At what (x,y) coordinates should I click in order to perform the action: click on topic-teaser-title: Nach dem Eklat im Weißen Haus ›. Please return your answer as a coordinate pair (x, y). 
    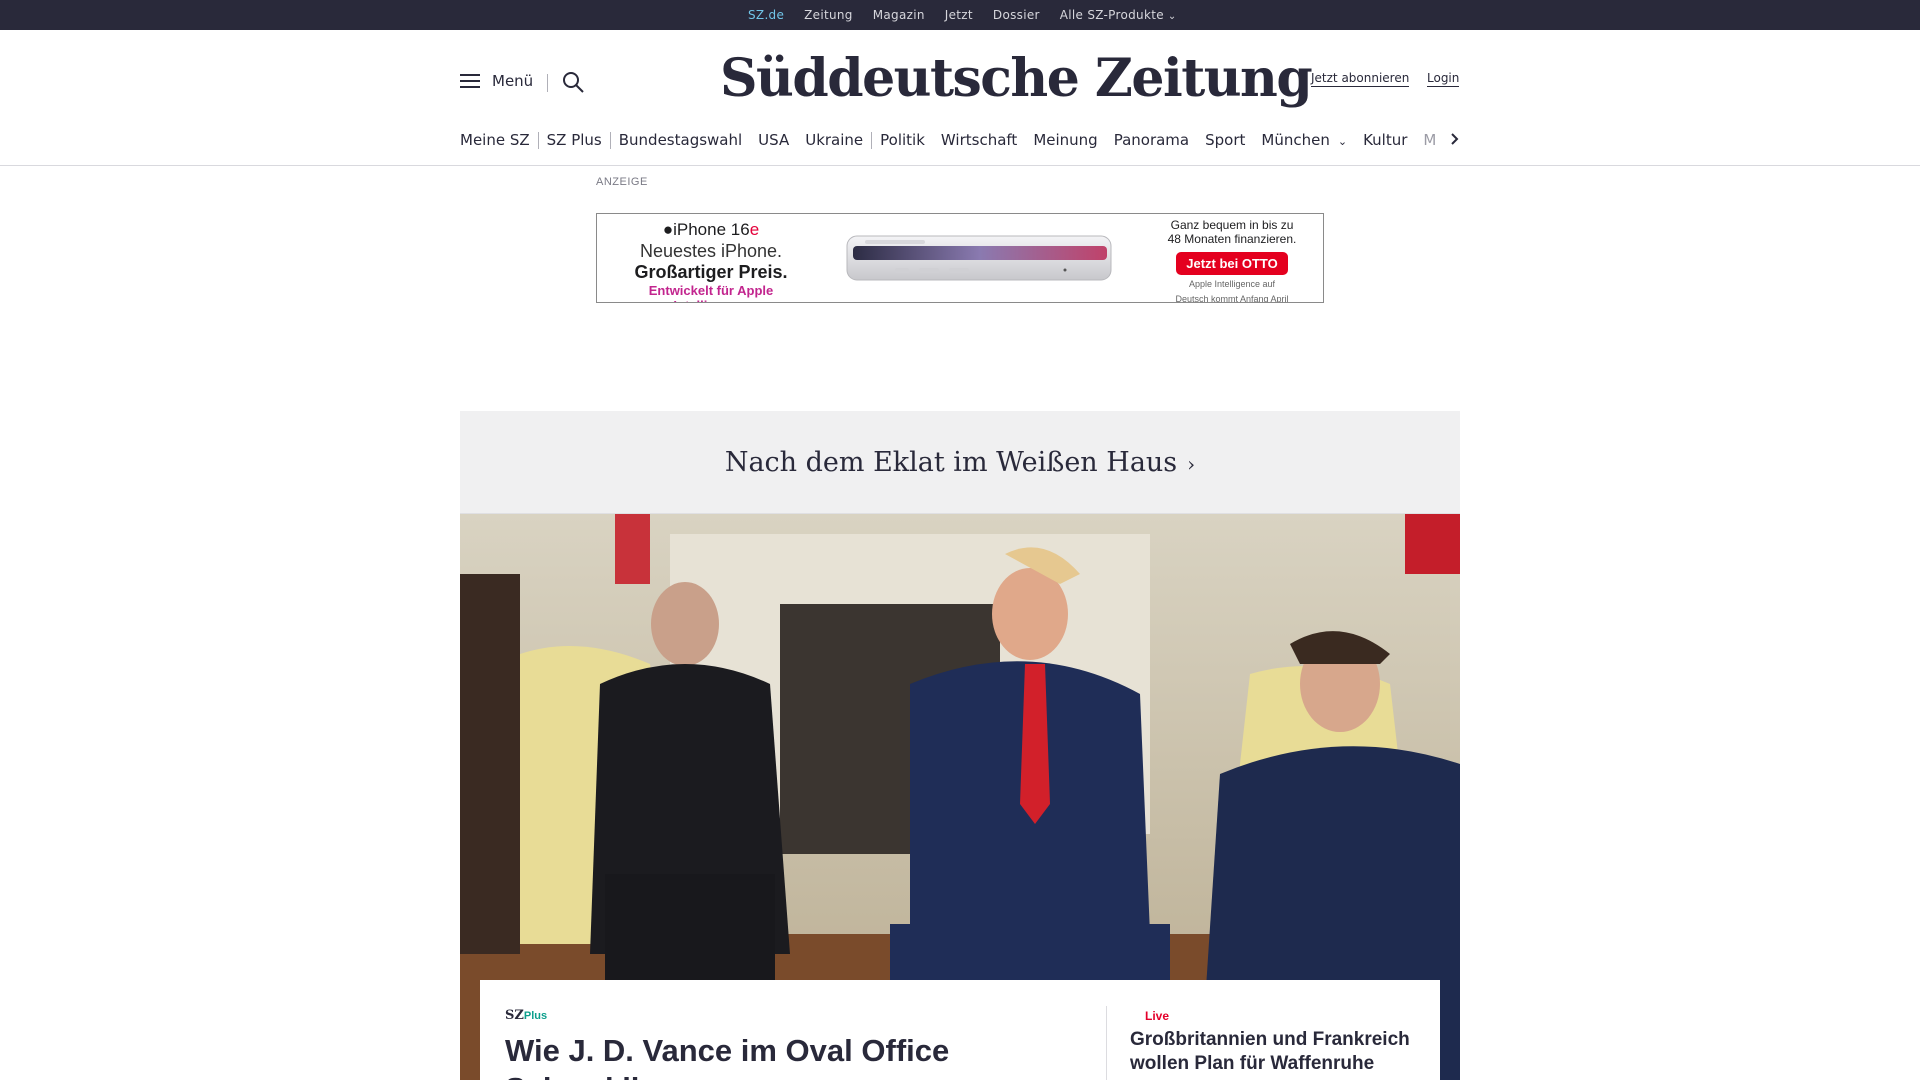
    Looking at the image, I should click on (960, 462).